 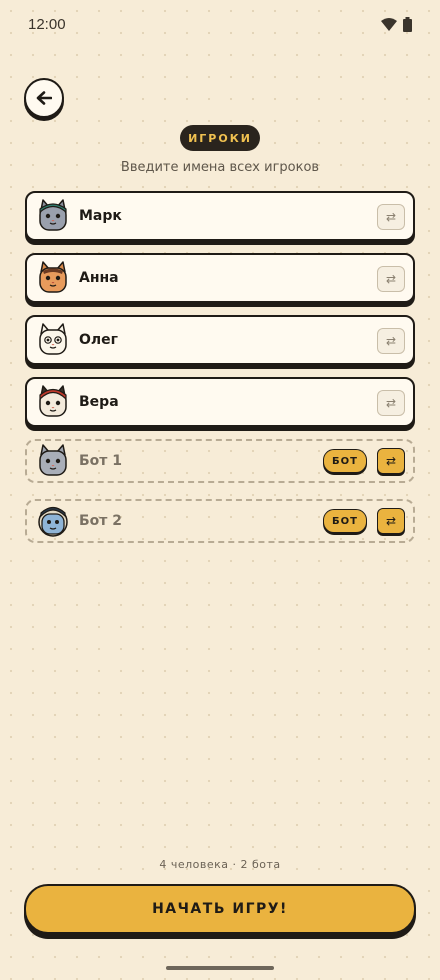 What do you see at coordinates (220, 968) in the screenshot?
I see `home-indicator` at bounding box center [220, 968].